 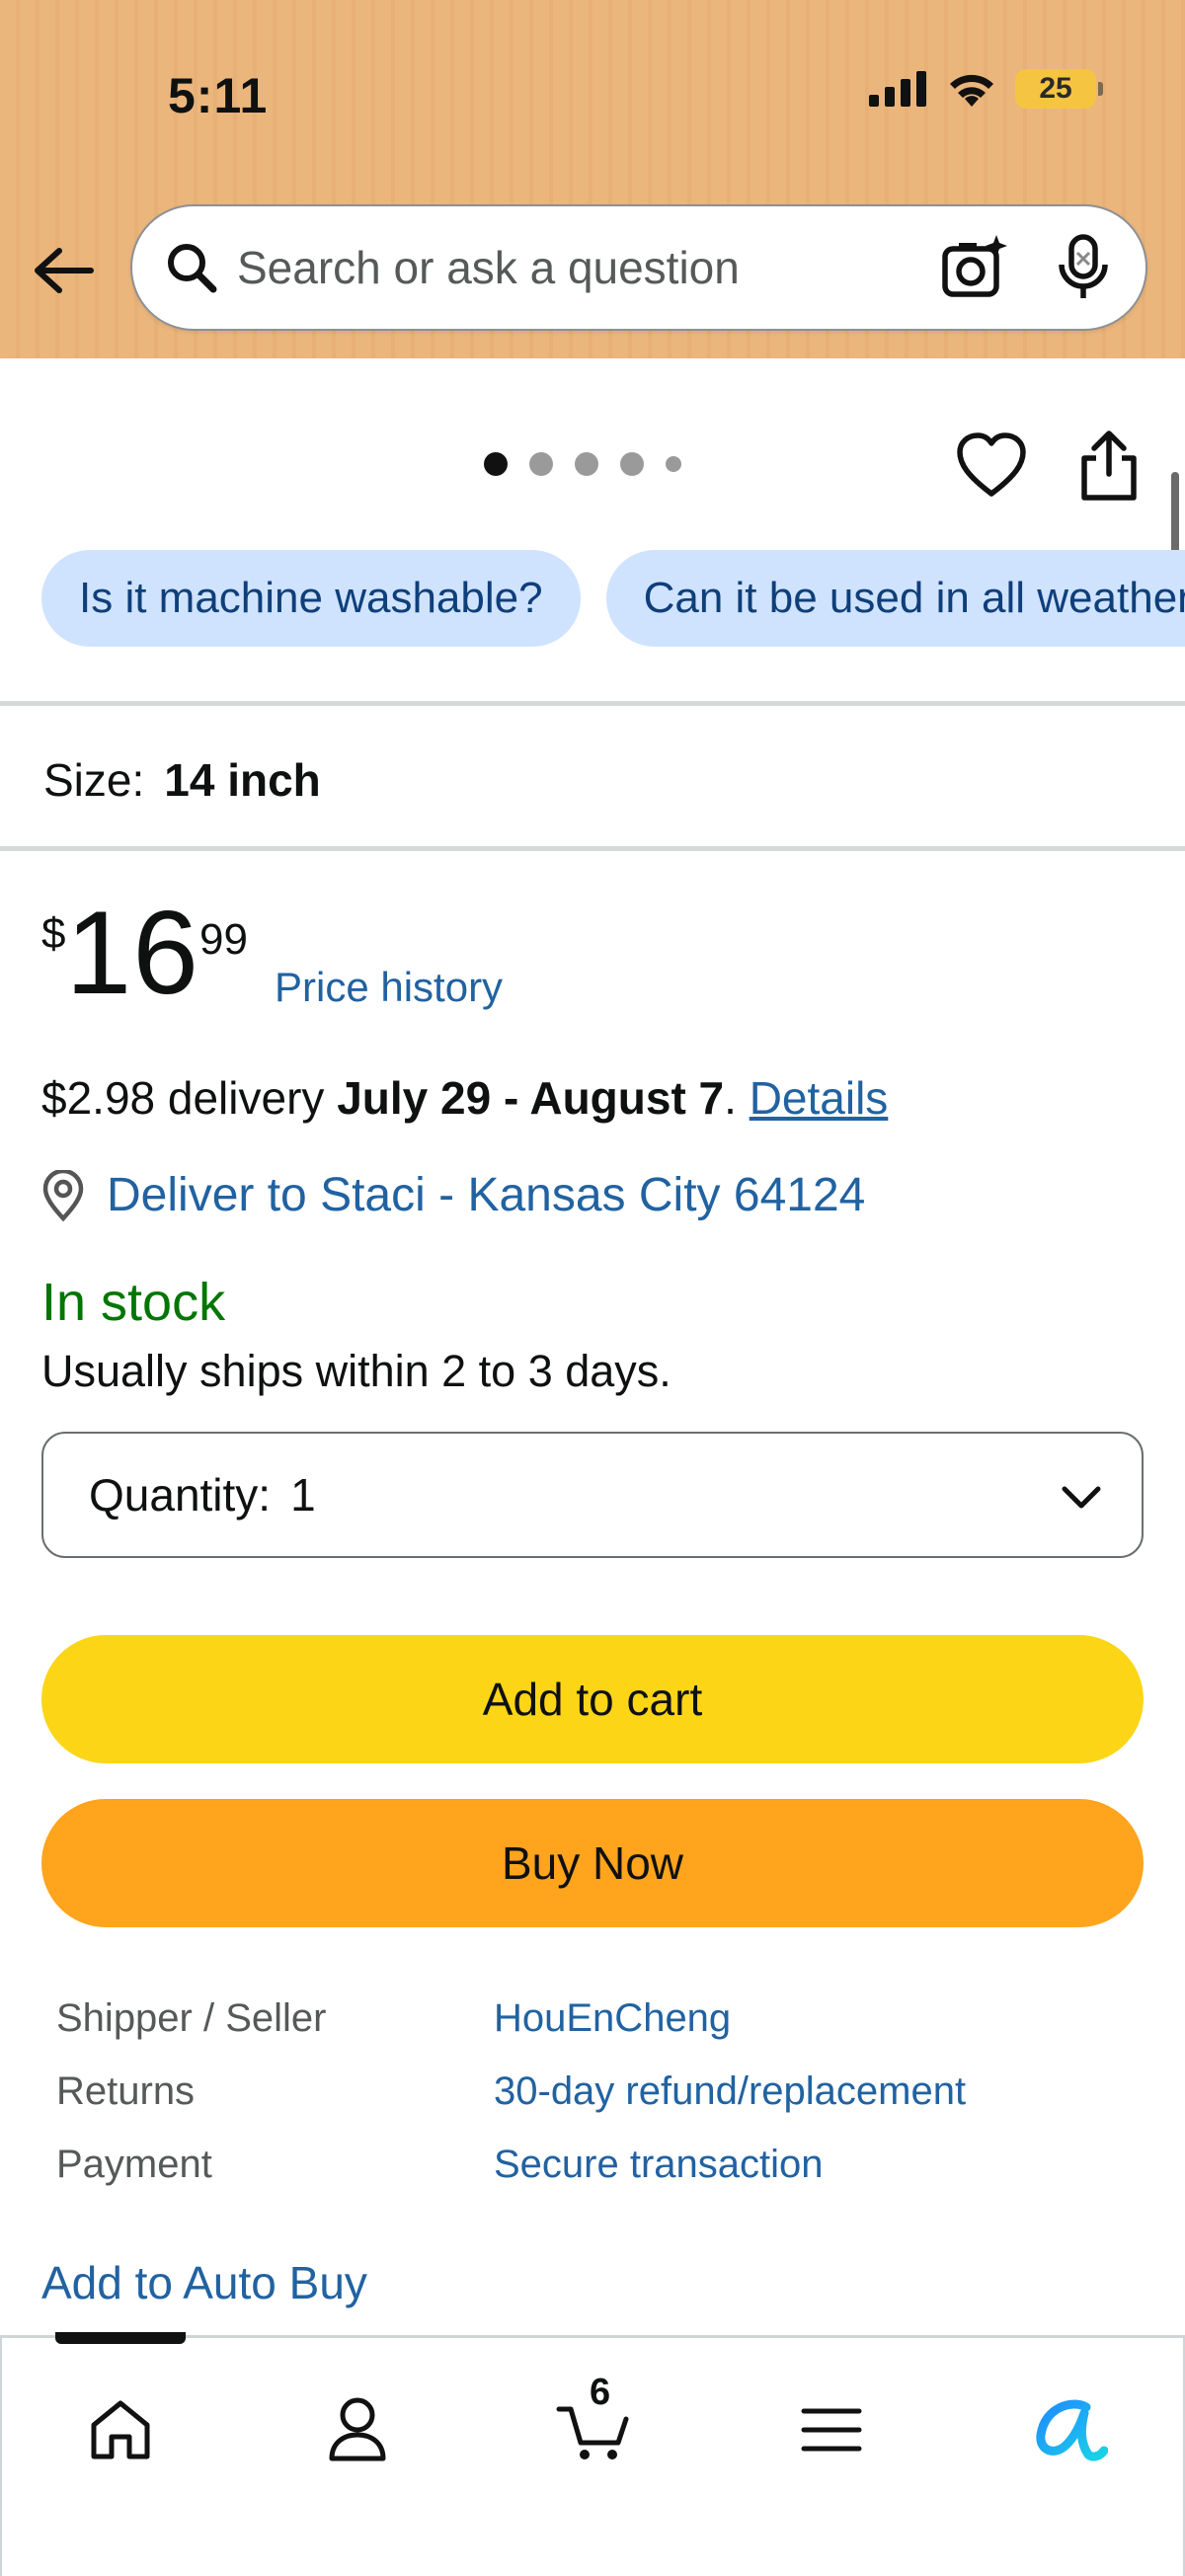 What do you see at coordinates (1072, 2430) in the screenshot?
I see `rufus-icon` at bounding box center [1072, 2430].